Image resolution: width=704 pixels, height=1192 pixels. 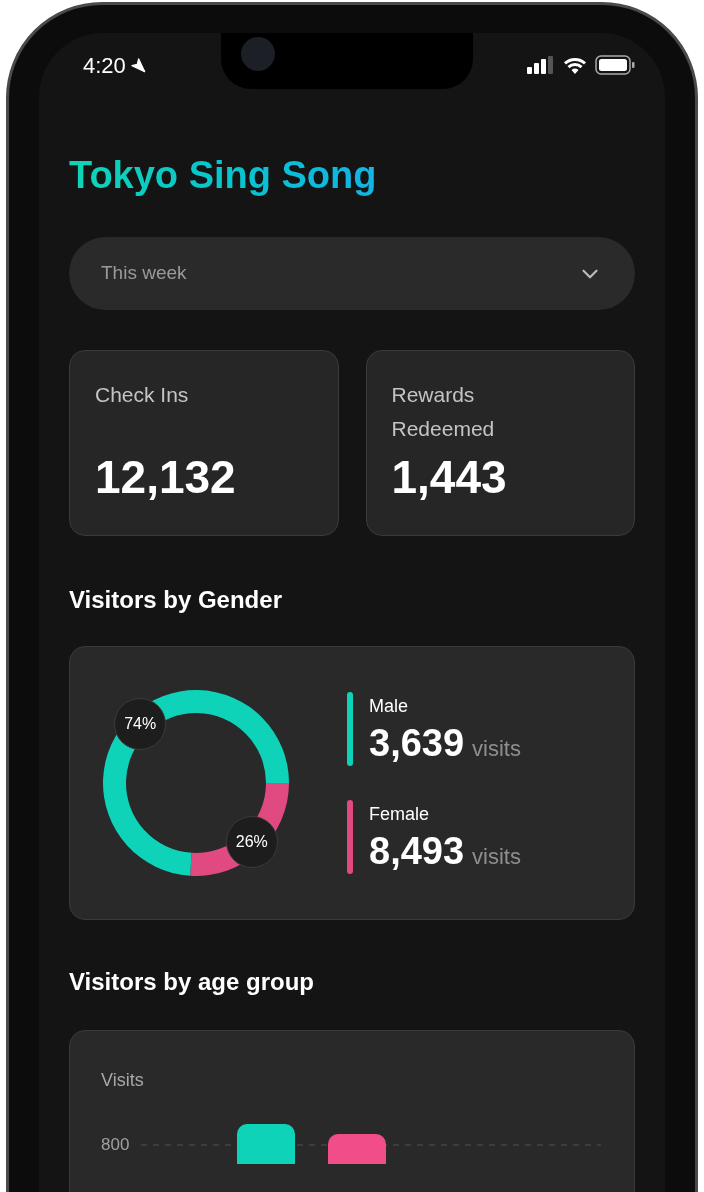 What do you see at coordinates (449, 477) in the screenshot?
I see `stat-value: 1,443` at bounding box center [449, 477].